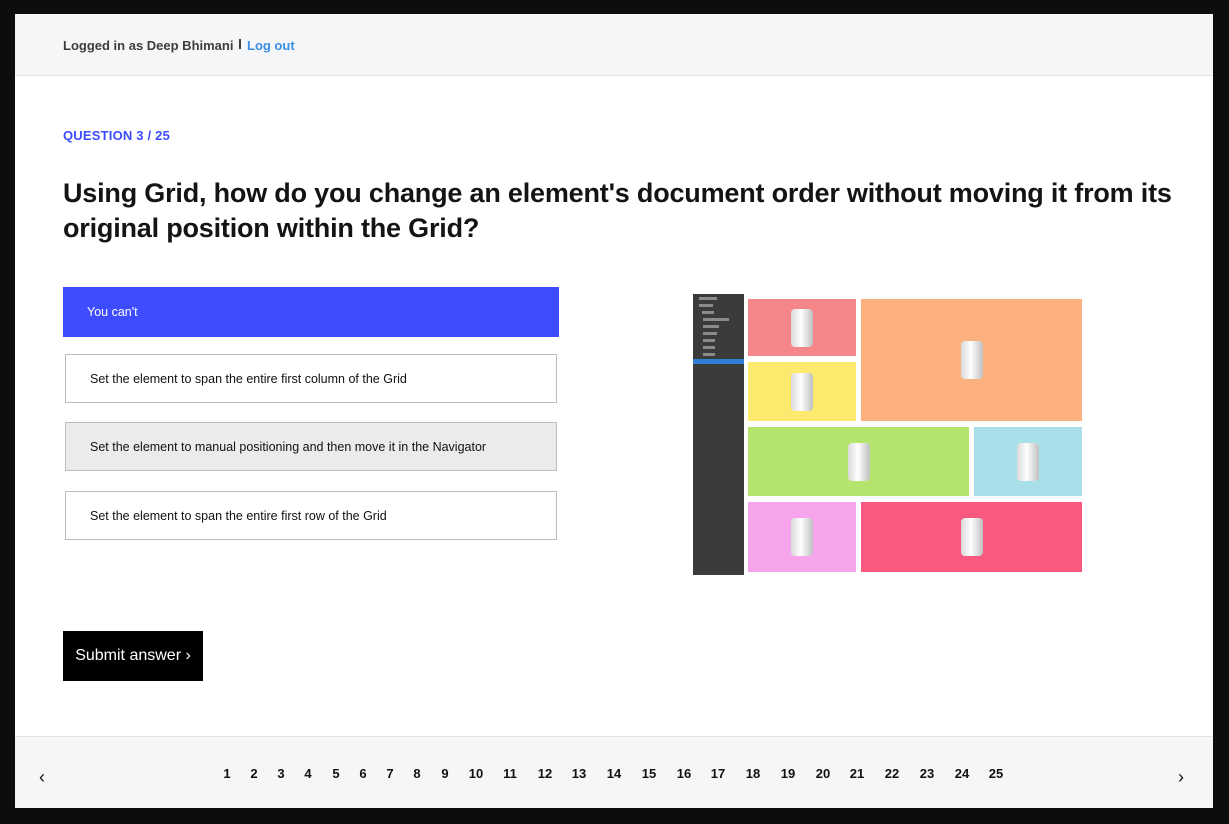 Image resolution: width=1229 pixels, height=824 pixels. I want to click on page-link: 6, so click(362, 773).